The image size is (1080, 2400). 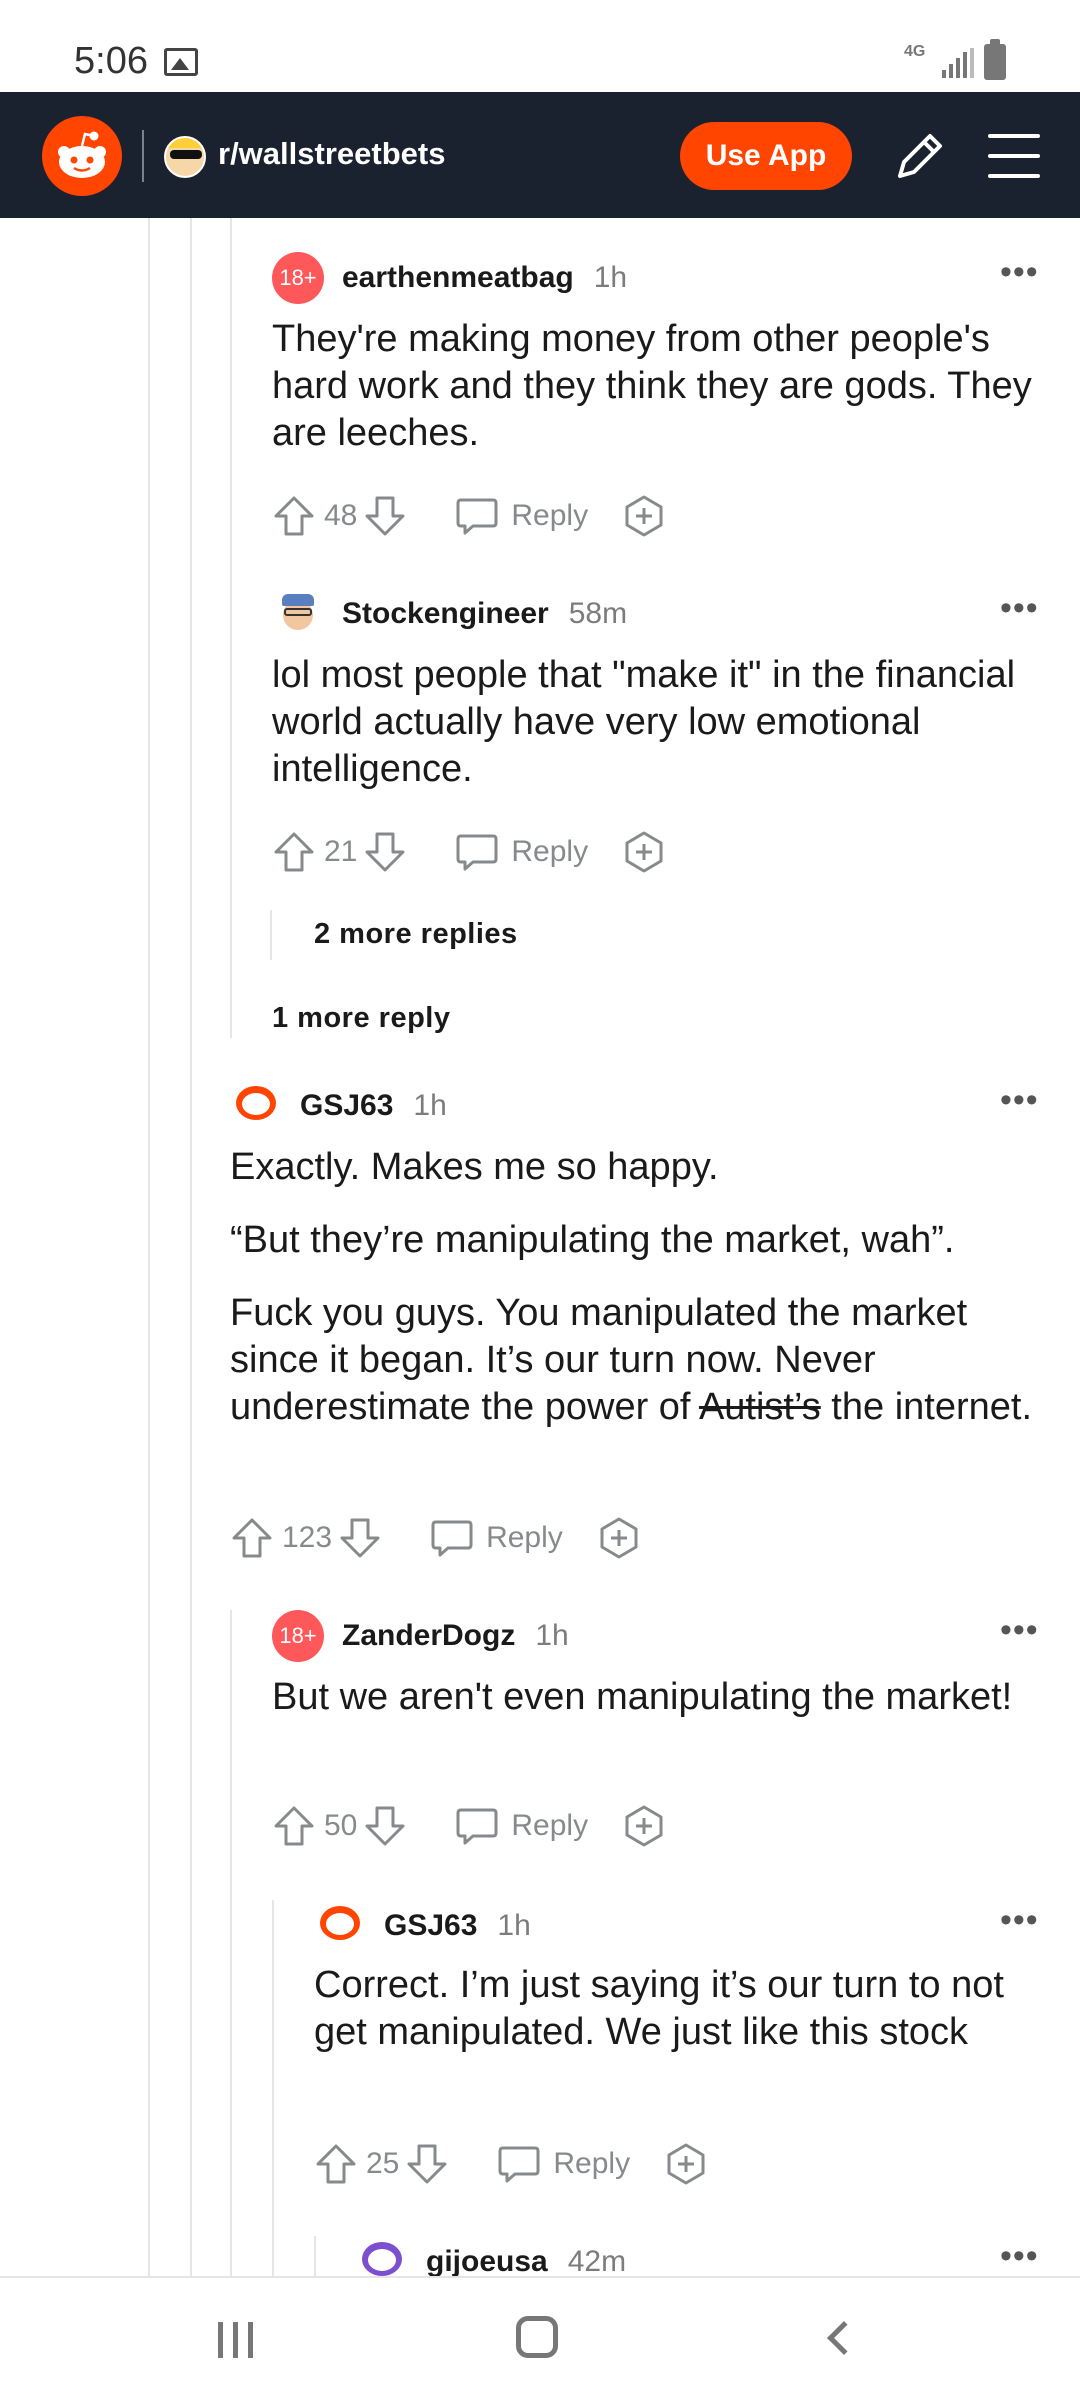 I want to click on status-bar: 5:06 4G, so click(x=540, y=46).